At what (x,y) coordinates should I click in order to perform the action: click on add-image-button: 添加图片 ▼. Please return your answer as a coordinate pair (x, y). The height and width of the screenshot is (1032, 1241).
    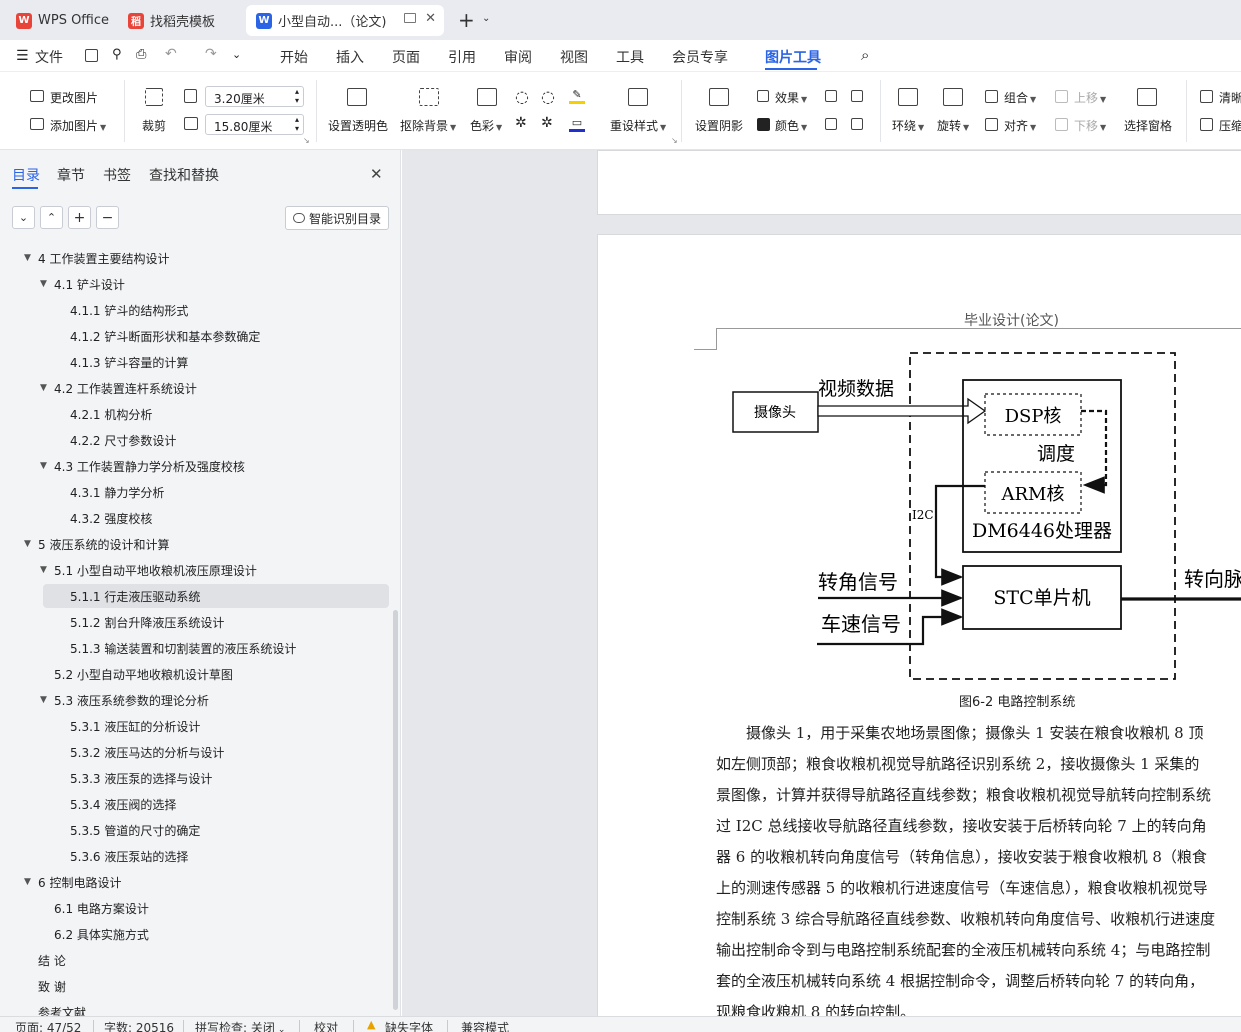
    Looking at the image, I should click on (78, 125).